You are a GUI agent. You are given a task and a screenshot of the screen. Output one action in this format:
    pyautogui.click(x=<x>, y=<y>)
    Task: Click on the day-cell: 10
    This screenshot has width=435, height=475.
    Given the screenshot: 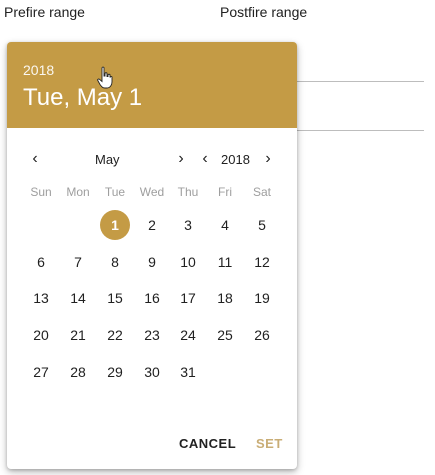 What is the action you would take?
    pyautogui.click(x=188, y=262)
    